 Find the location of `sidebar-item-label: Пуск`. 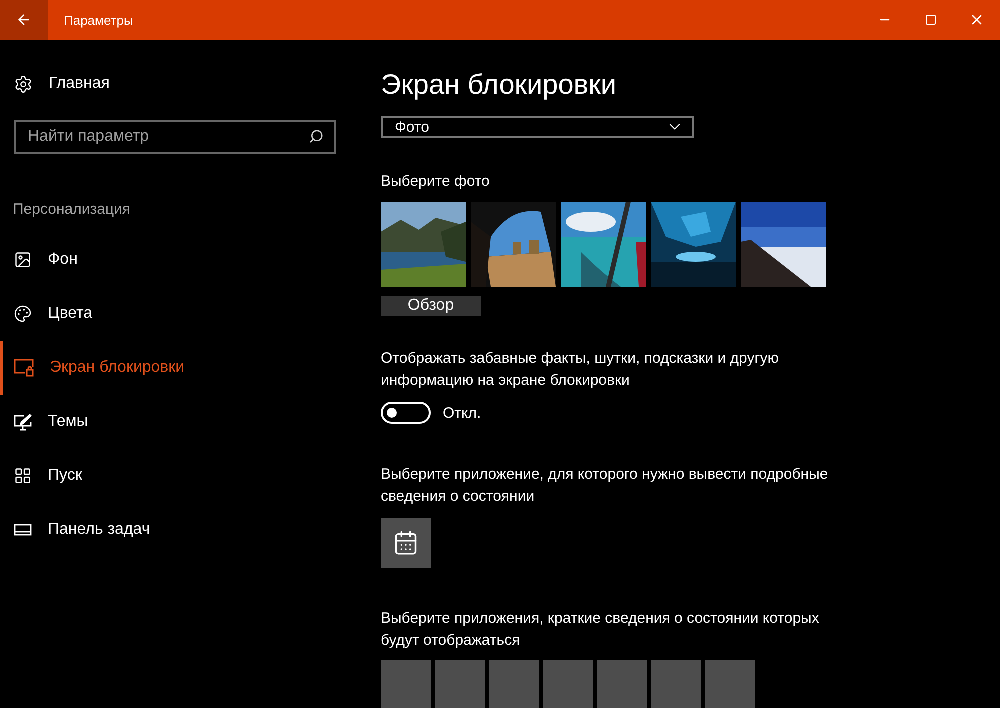

sidebar-item-label: Пуск is located at coordinates (65, 476).